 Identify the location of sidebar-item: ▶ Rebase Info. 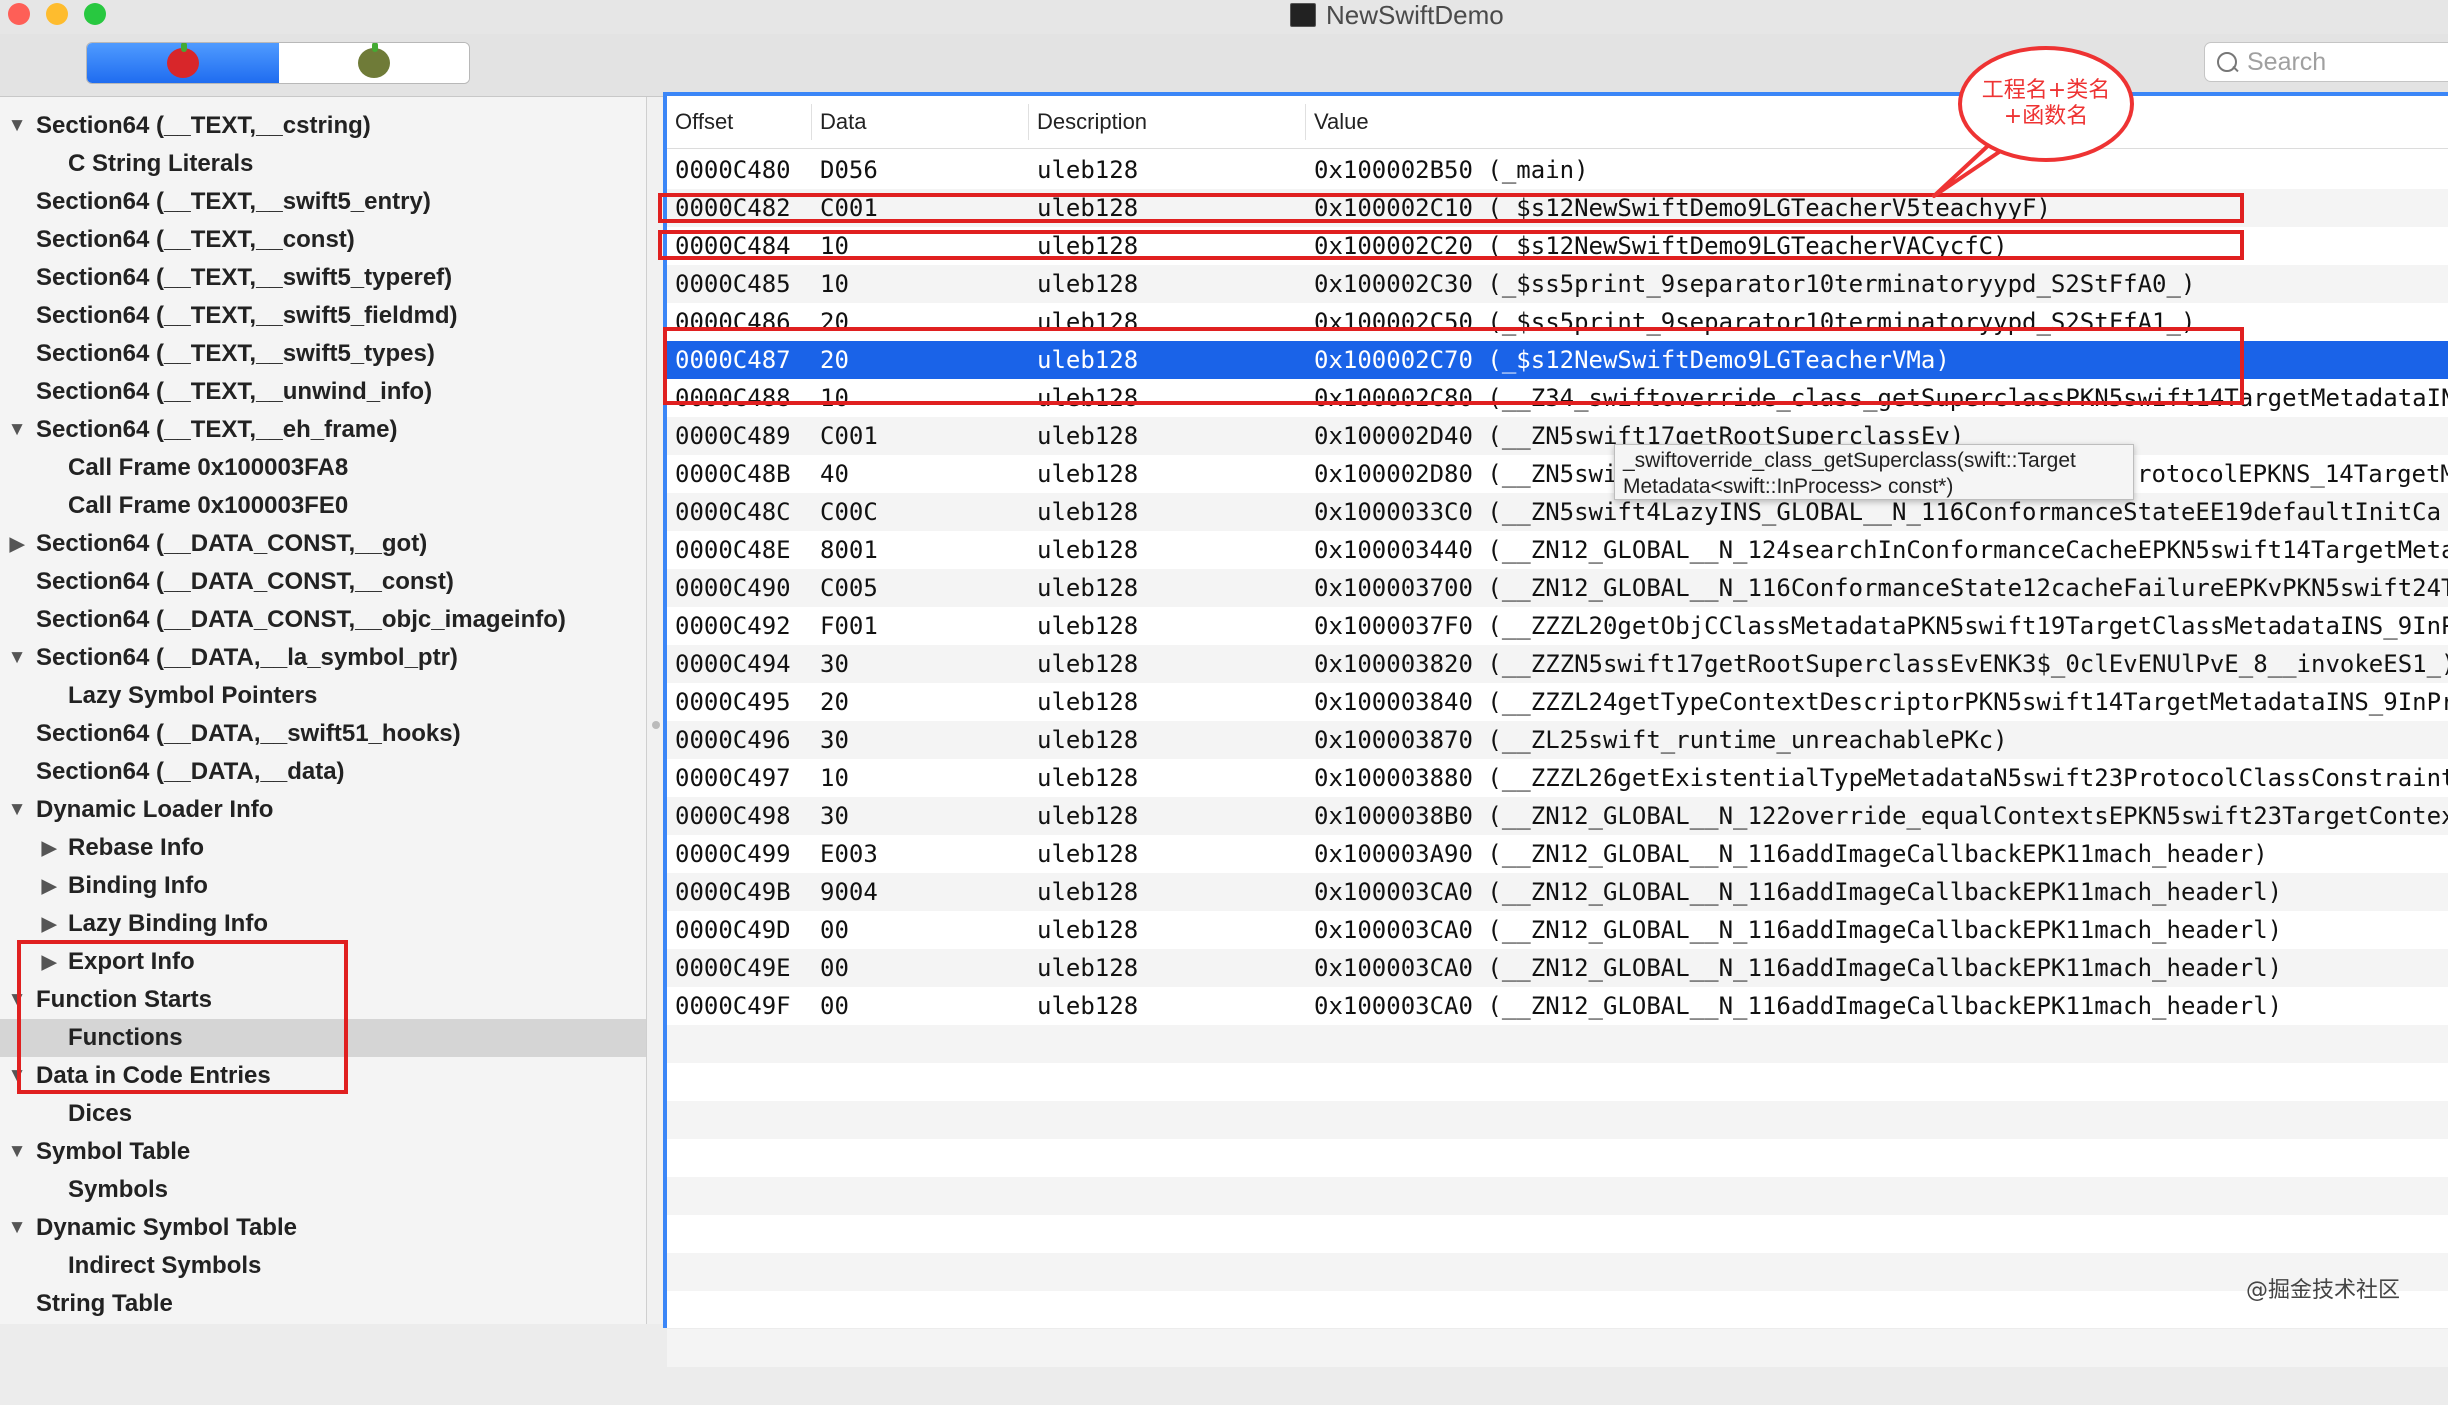
(323, 848).